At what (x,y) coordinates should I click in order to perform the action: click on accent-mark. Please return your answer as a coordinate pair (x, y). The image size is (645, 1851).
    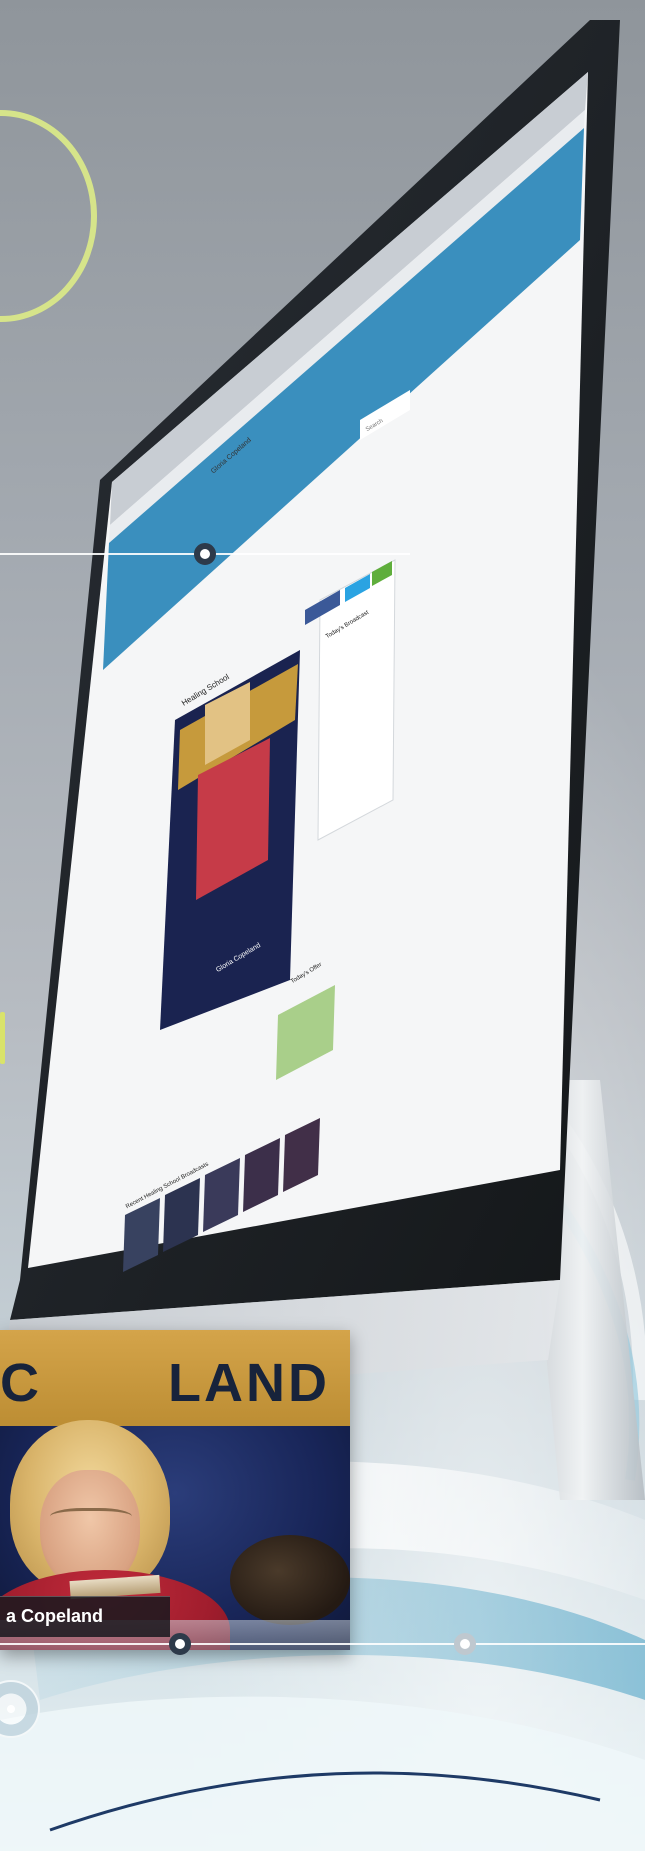
    Looking at the image, I should click on (2, 1038).